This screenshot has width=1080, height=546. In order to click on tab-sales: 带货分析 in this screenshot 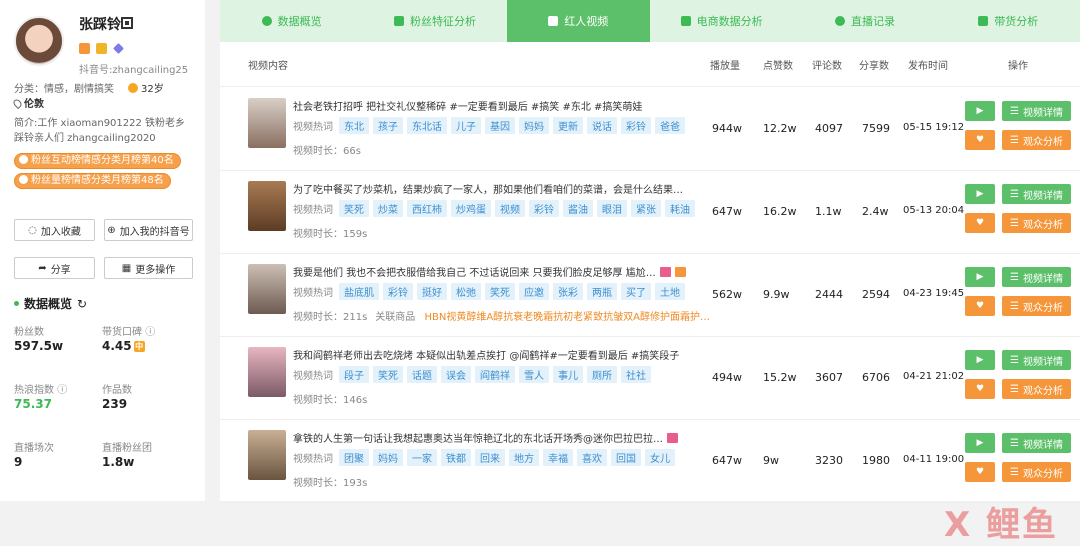, I will do `click(1008, 21)`.